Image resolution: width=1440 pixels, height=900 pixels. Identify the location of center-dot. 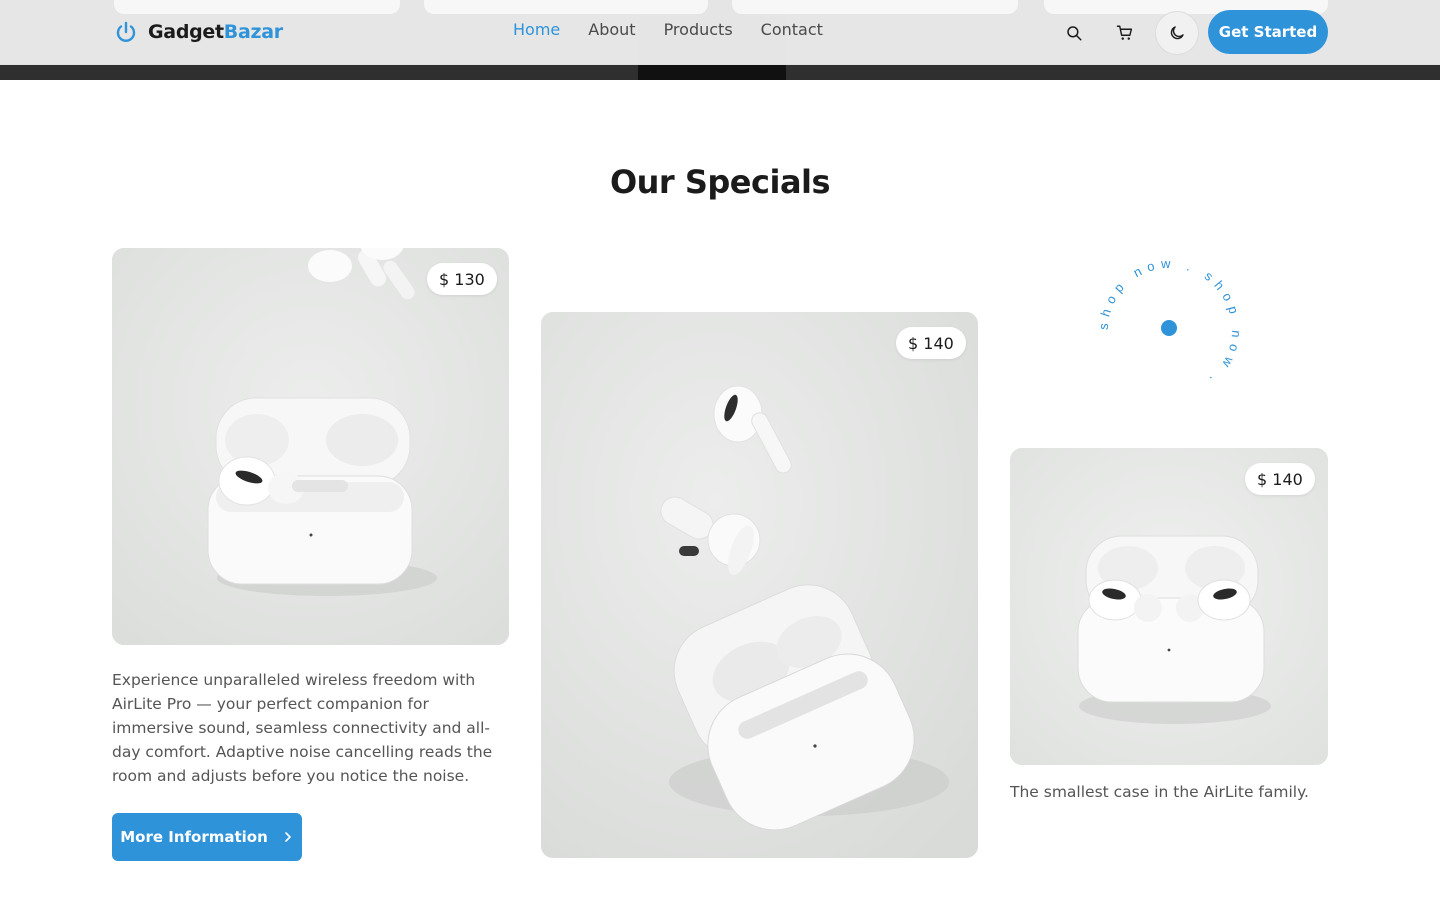
(1169, 328).